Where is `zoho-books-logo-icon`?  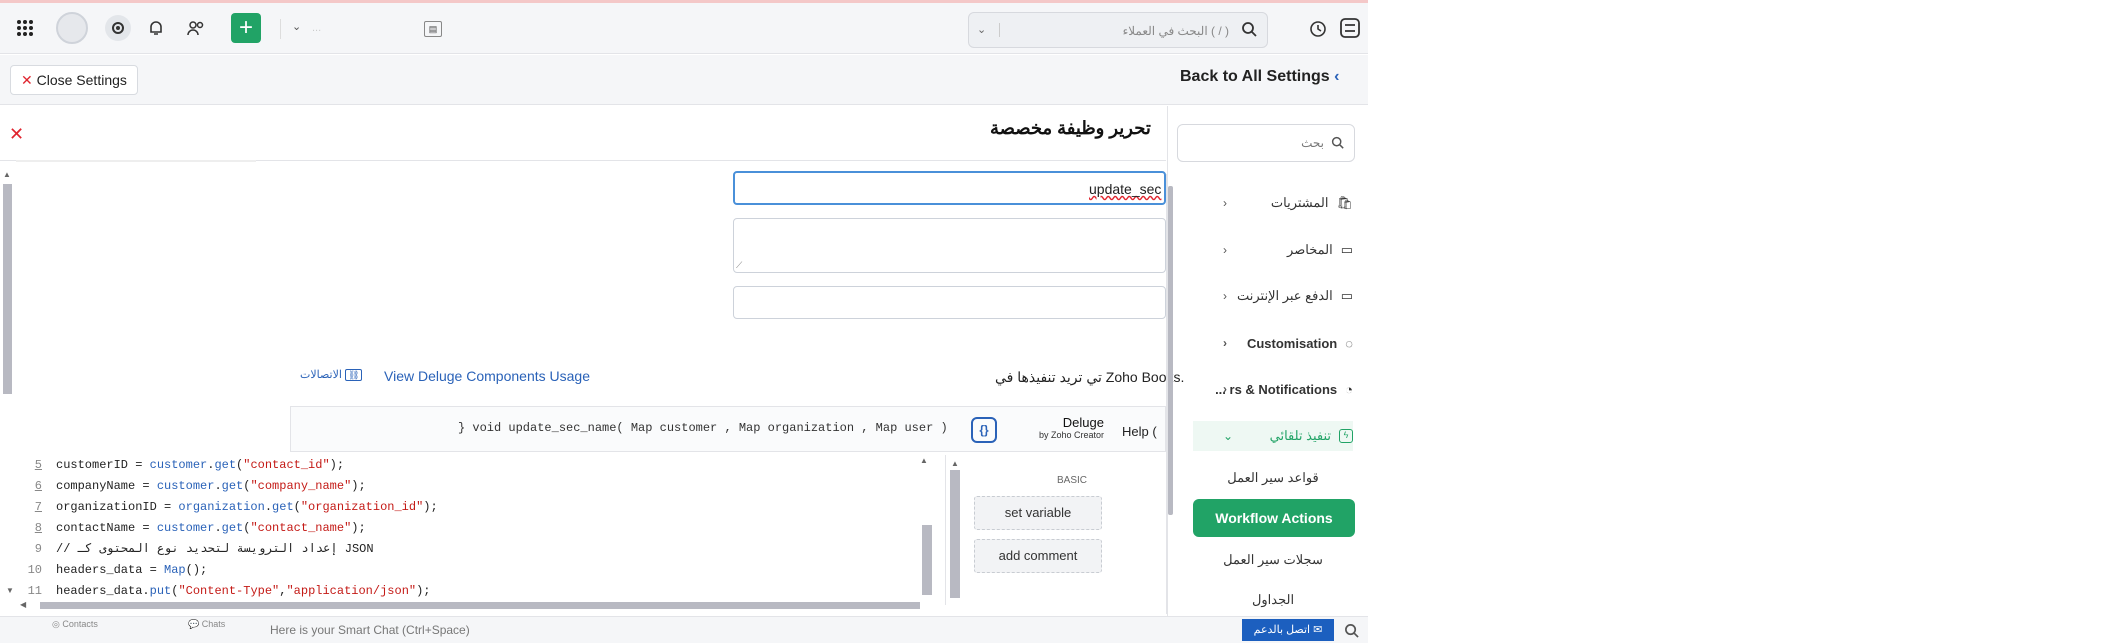
zoho-books-logo-icon is located at coordinates (1350, 28).